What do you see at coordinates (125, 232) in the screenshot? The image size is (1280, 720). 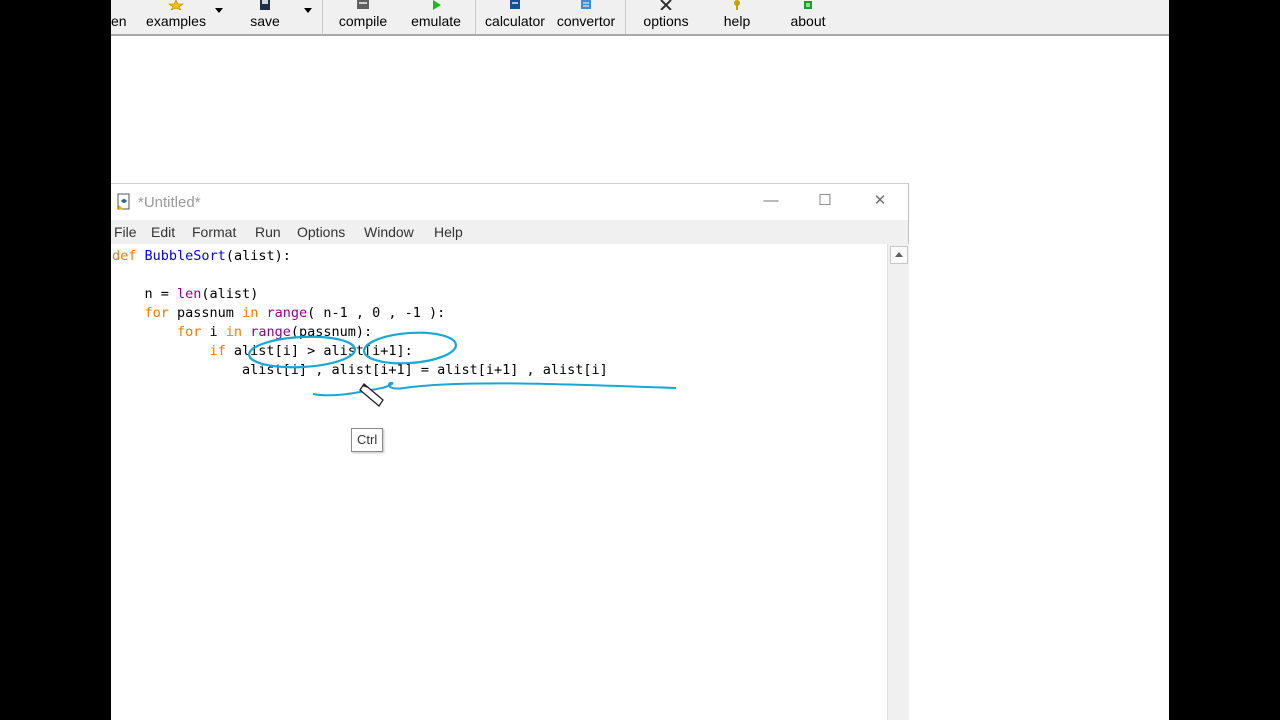 I see `menu-file: File` at bounding box center [125, 232].